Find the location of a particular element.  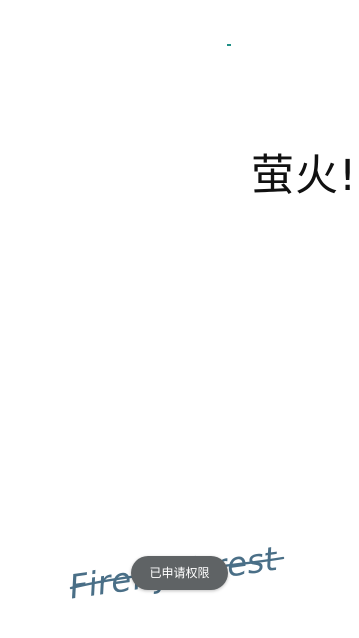

app-title: 萤火! is located at coordinates (304, 176).